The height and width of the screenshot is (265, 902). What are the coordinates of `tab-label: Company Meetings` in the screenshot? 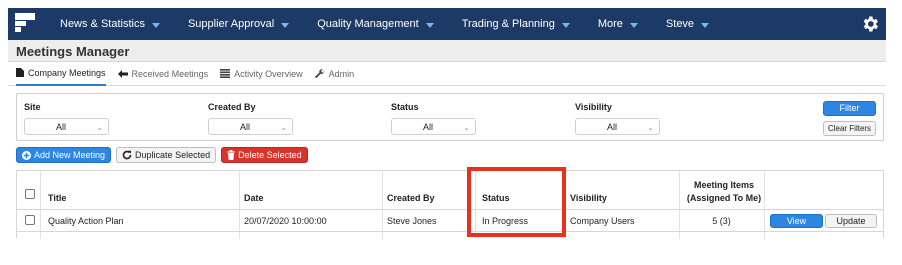 It's located at (67, 72).